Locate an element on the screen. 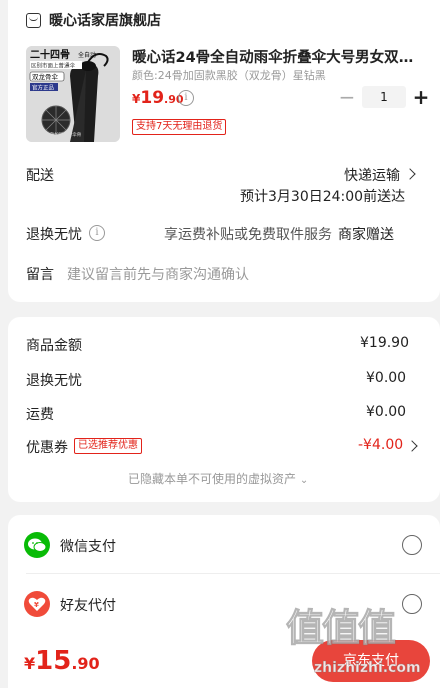 The width and height of the screenshot is (440, 688). price-integer: 19 is located at coordinates (152, 98).